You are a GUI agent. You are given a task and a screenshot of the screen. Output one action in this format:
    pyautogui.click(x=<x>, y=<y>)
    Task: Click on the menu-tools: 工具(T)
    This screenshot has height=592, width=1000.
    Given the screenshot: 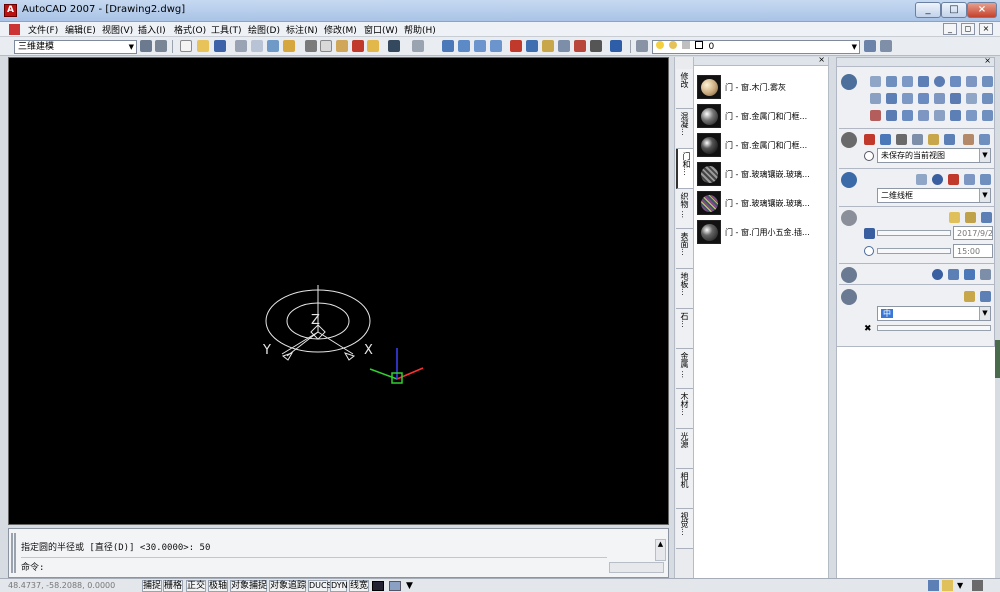 What is the action you would take?
    pyautogui.click(x=226, y=29)
    